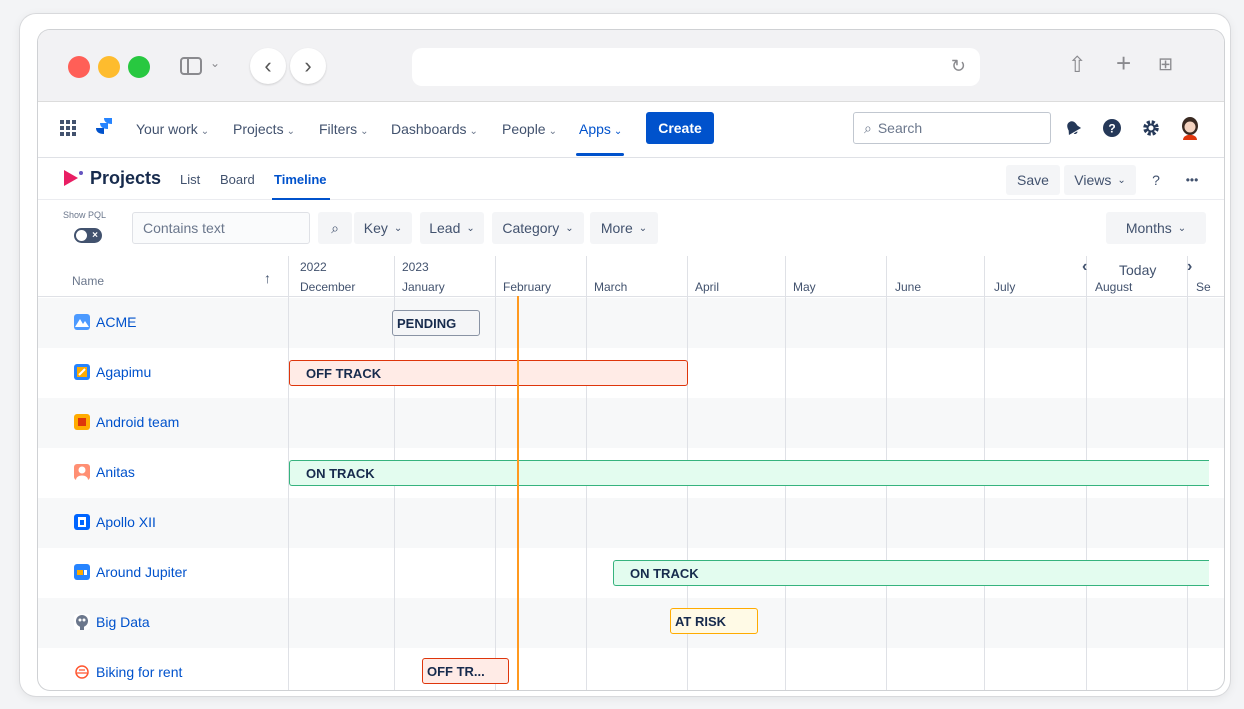 The width and height of the screenshot is (1244, 709). What do you see at coordinates (908, 287) in the screenshot?
I see `month-label: June` at bounding box center [908, 287].